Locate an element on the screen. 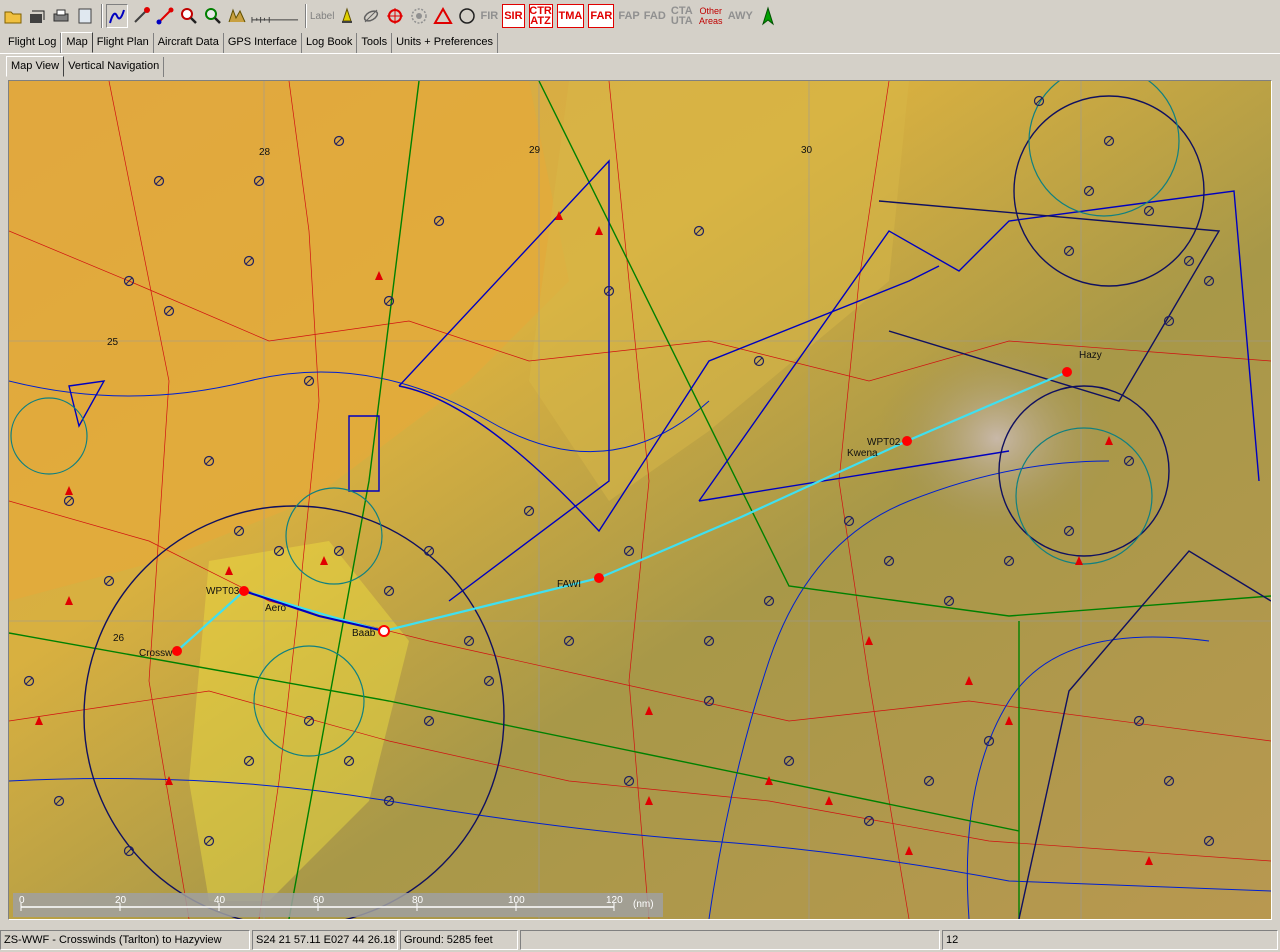 This screenshot has width=1280, height=952. scale-tick-label: 60 is located at coordinates (319, 900).